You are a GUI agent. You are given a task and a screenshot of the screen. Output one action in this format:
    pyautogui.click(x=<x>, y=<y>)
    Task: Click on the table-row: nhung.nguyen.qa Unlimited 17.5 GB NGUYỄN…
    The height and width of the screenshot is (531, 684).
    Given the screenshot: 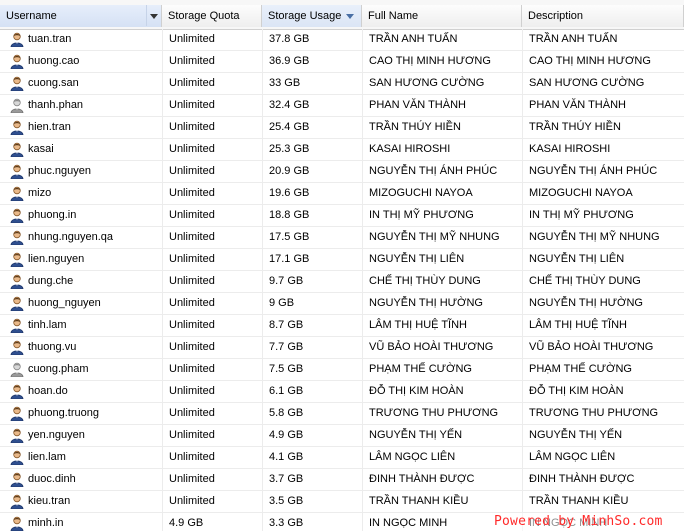 What is the action you would take?
    pyautogui.click(x=342, y=238)
    